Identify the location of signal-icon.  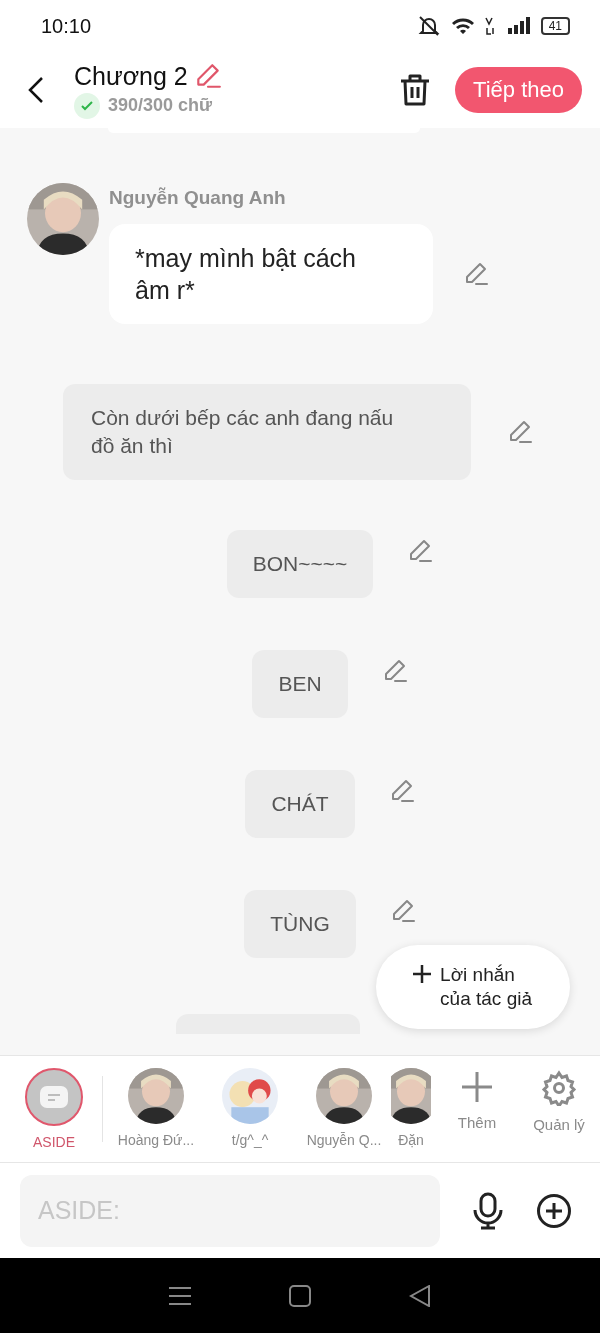
(518, 26).